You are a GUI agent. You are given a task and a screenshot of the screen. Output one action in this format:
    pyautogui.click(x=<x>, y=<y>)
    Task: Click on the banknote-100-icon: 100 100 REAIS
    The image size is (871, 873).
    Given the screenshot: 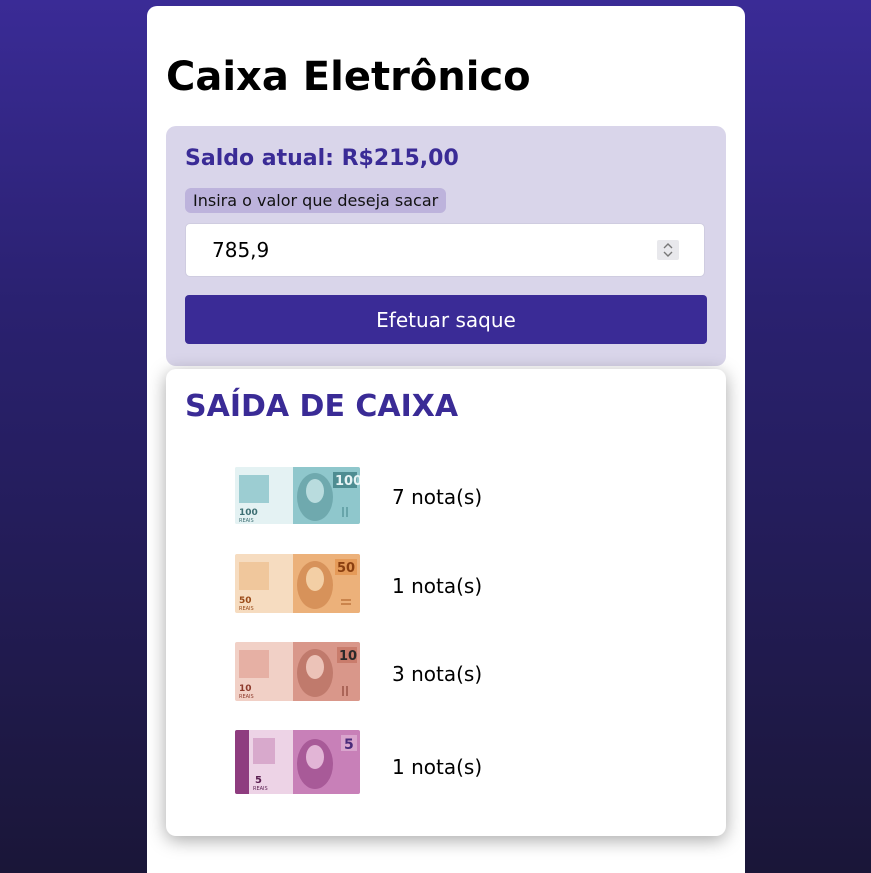 What is the action you would take?
    pyautogui.click(x=297, y=495)
    